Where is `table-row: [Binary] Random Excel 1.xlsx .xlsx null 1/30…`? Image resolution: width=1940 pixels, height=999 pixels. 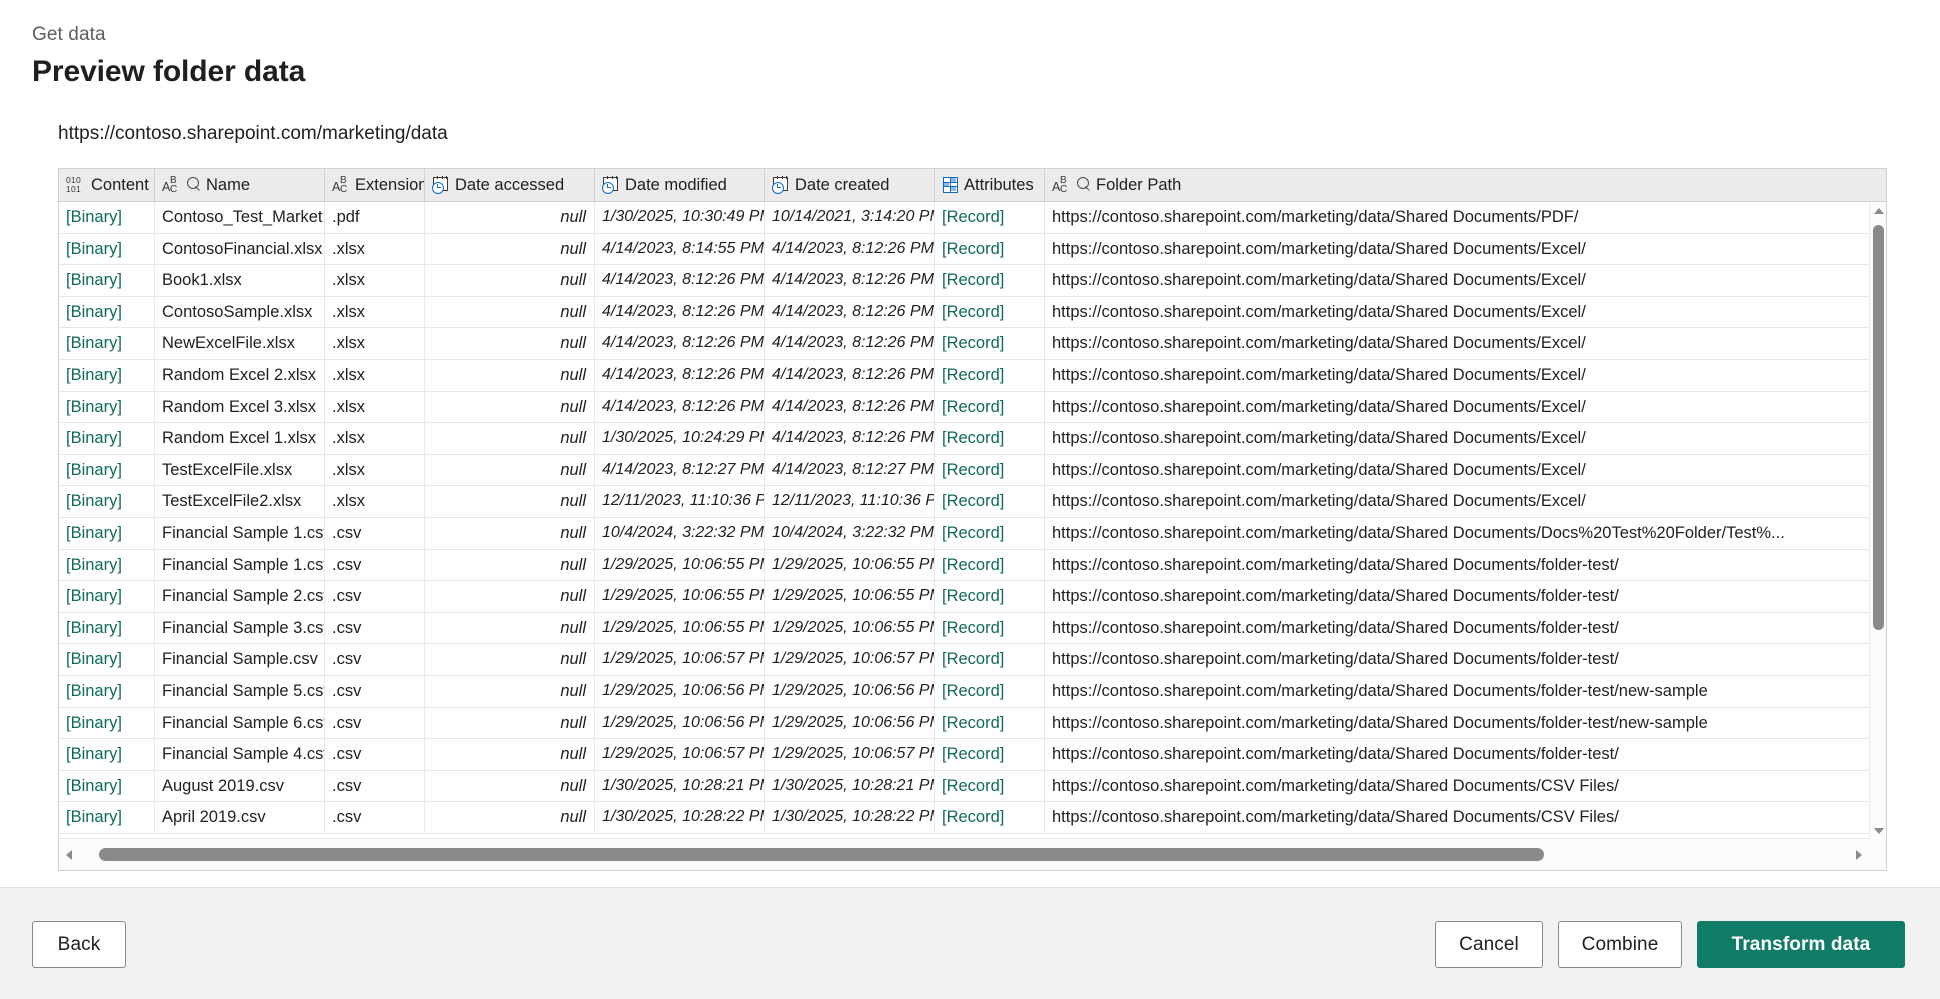
table-row: [Binary] Random Excel 1.xlsx .xlsx null 1/30… is located at coordinates (972, 439).